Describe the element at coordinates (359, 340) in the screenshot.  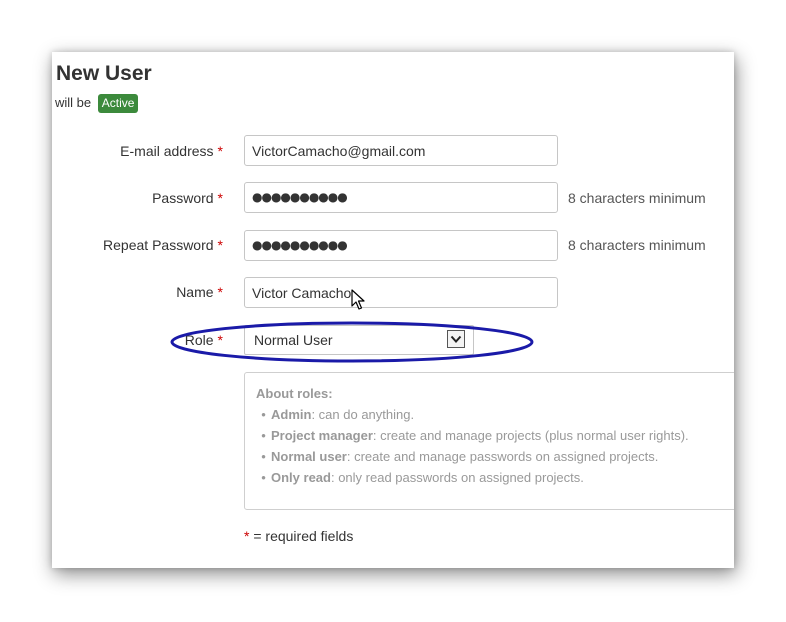
I see `role-select: Normal User` at that location.